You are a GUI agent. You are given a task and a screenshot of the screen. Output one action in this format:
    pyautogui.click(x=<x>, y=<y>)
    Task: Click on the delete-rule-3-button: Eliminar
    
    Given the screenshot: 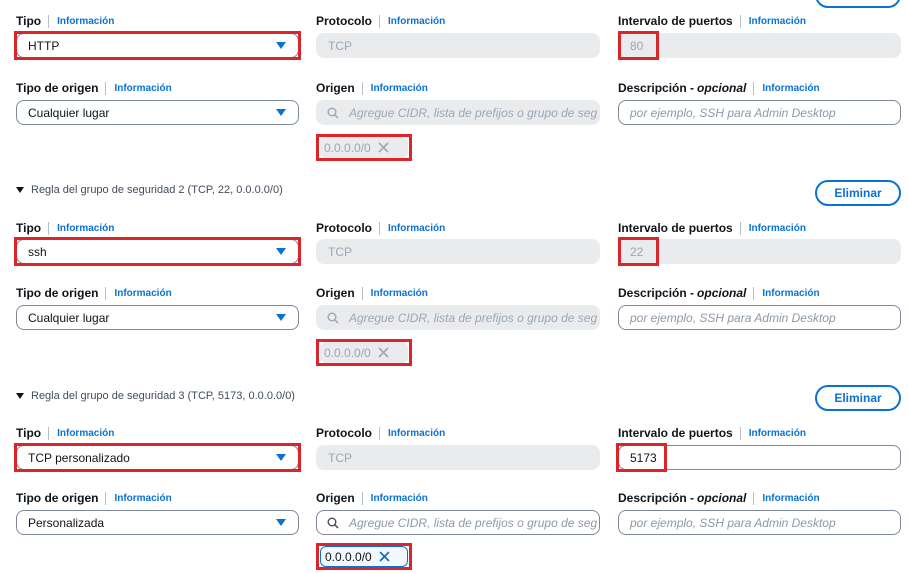 What is the action you would take?
    pyautogui.click(x=858, y=398)
    